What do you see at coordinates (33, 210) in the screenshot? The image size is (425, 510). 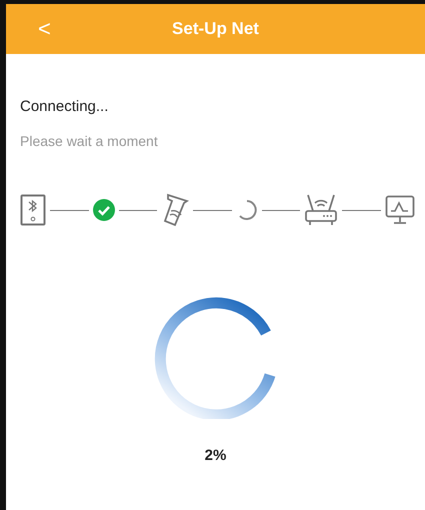 I see `phone-bluetooth-icon` at bounding box center [33, 210].